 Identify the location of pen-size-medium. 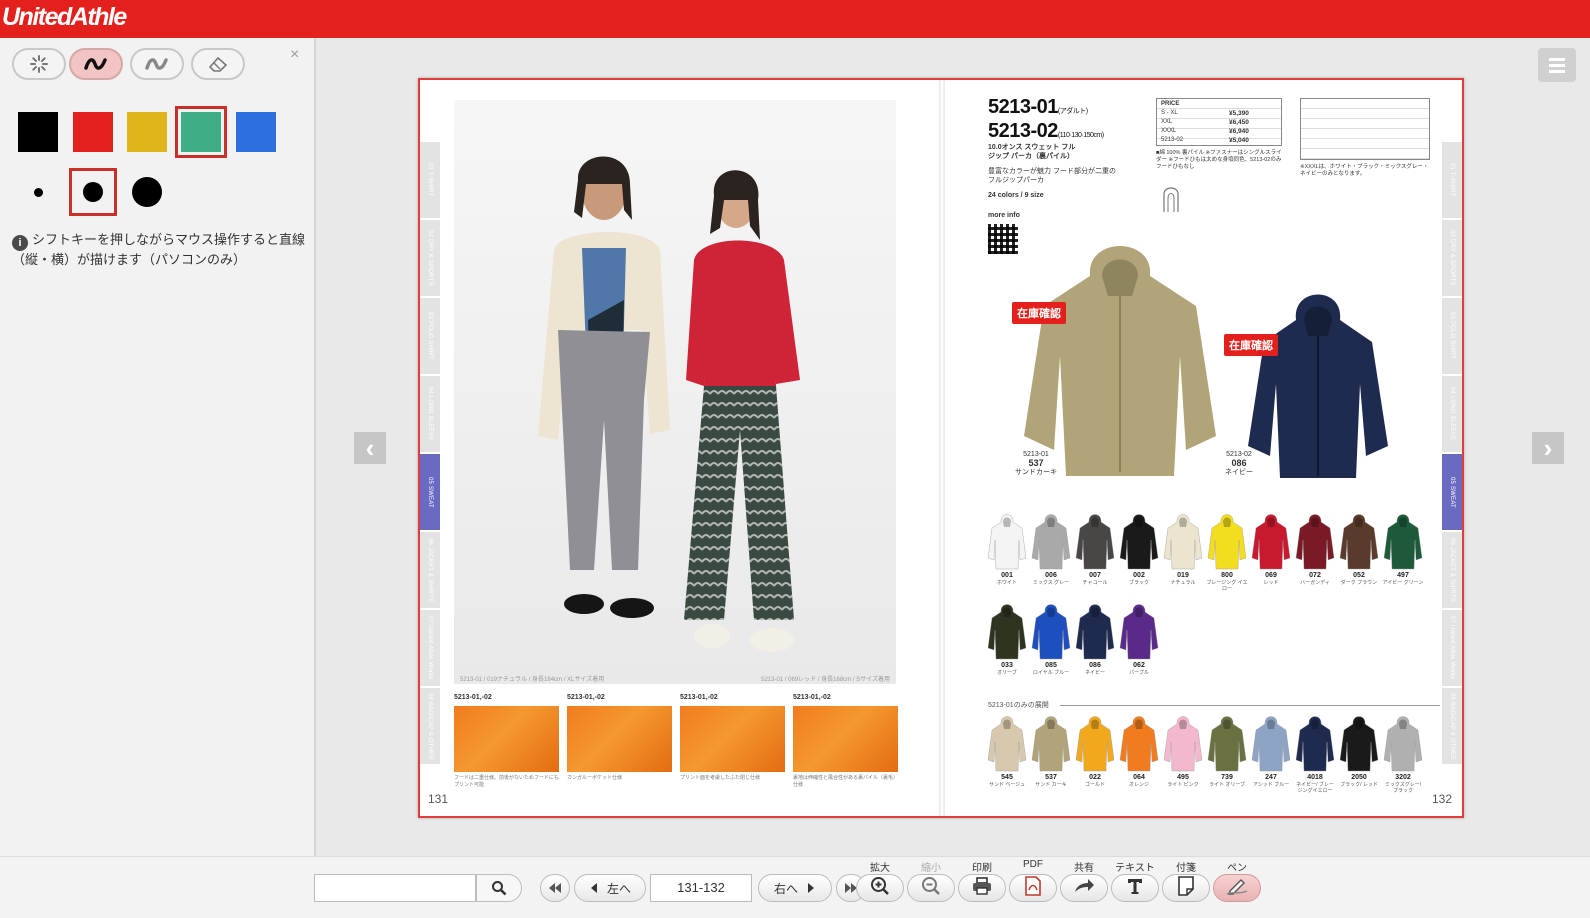
(93, 192).